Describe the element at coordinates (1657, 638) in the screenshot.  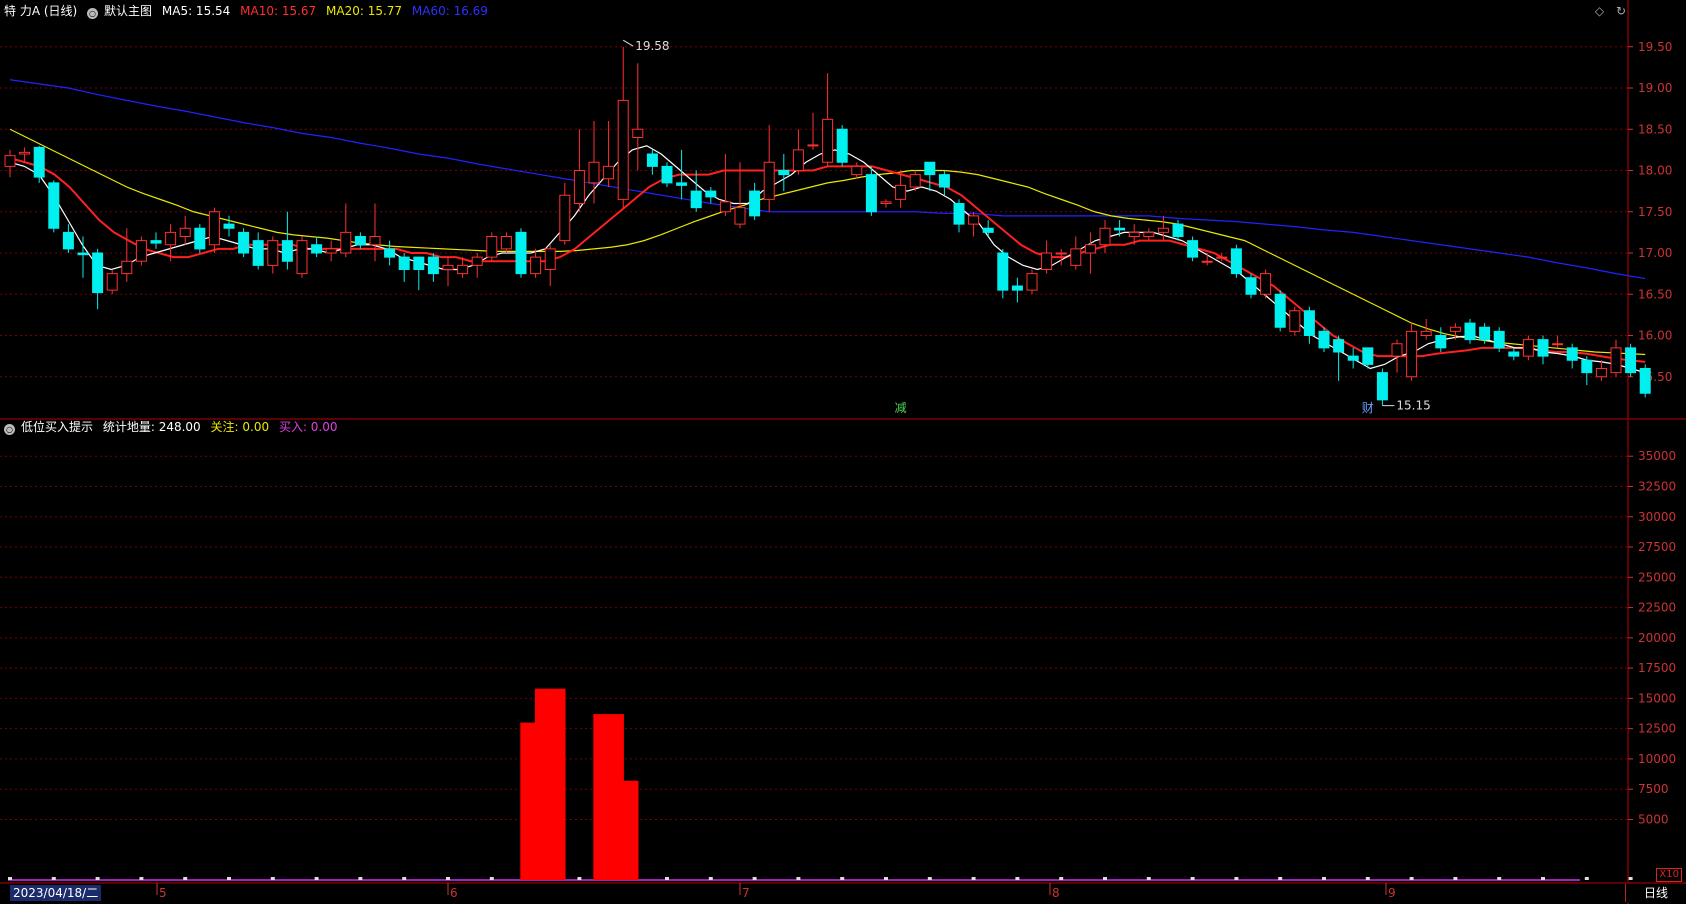
I see `volume-axis-label: 20000` at that location.